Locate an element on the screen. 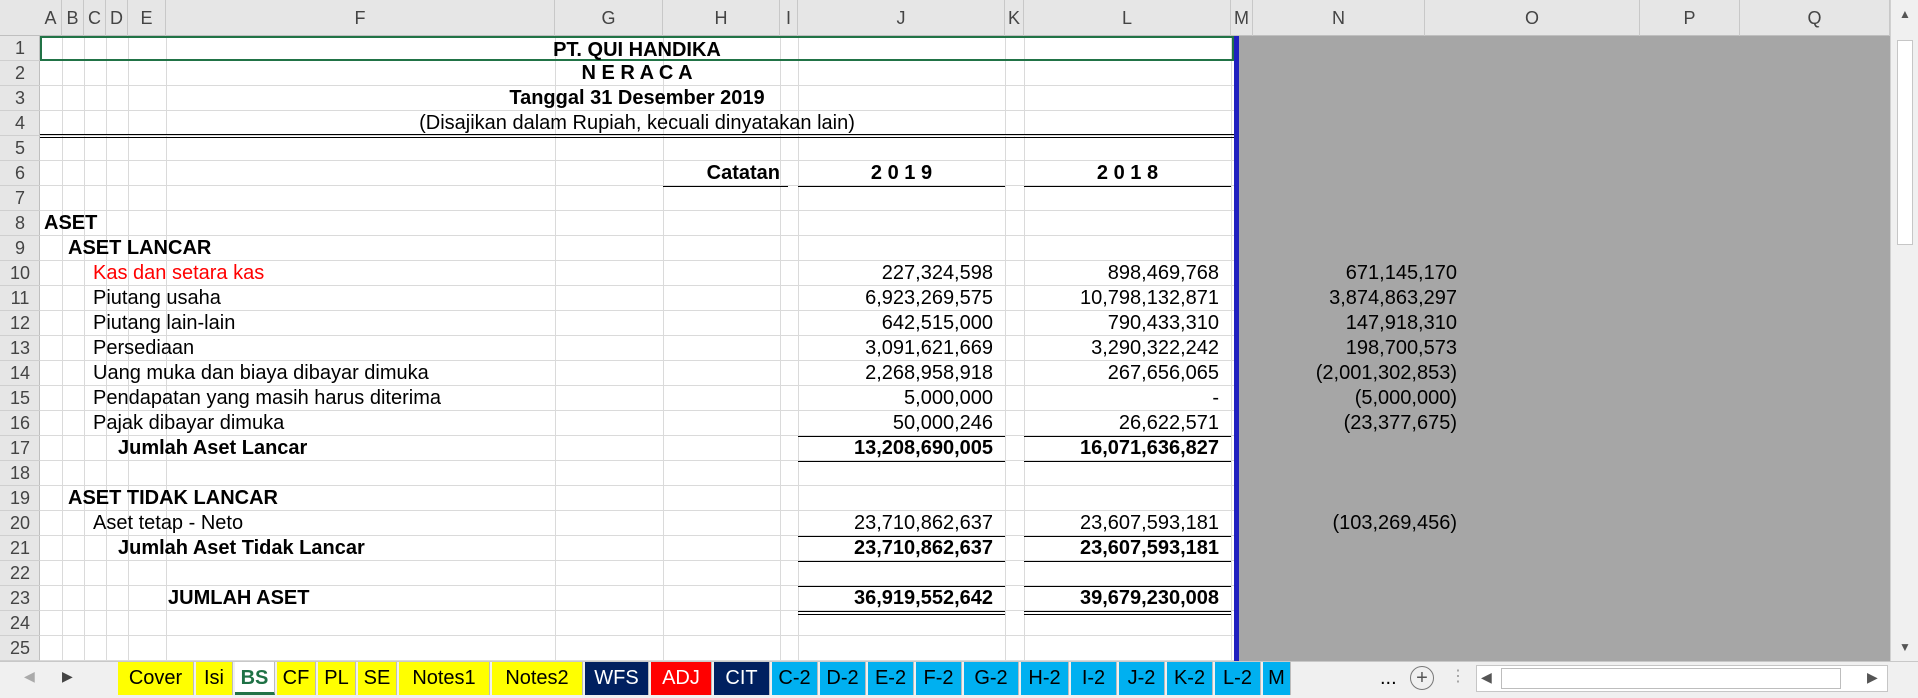 This screenshot has height=698, width=1918. row-header-16: 16 is located at coordinates (20, 423).